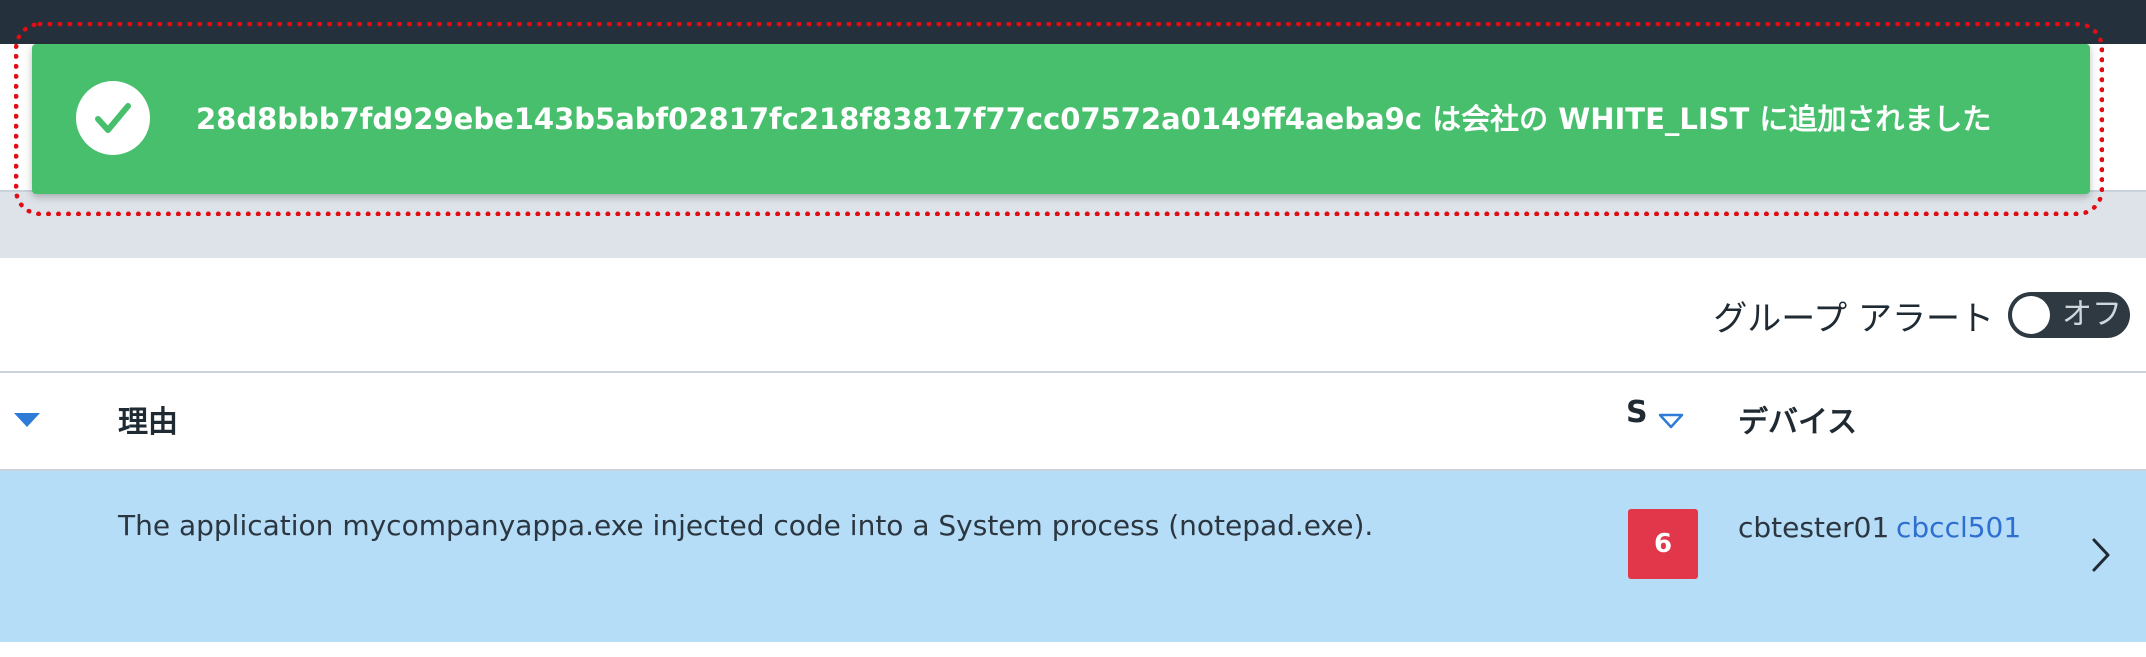 The height and width of the screenshot is (657, 2146). Describe the element at coordinates (1814, 527) in the screenshot. I see `device-name: cbtester01` at that location.